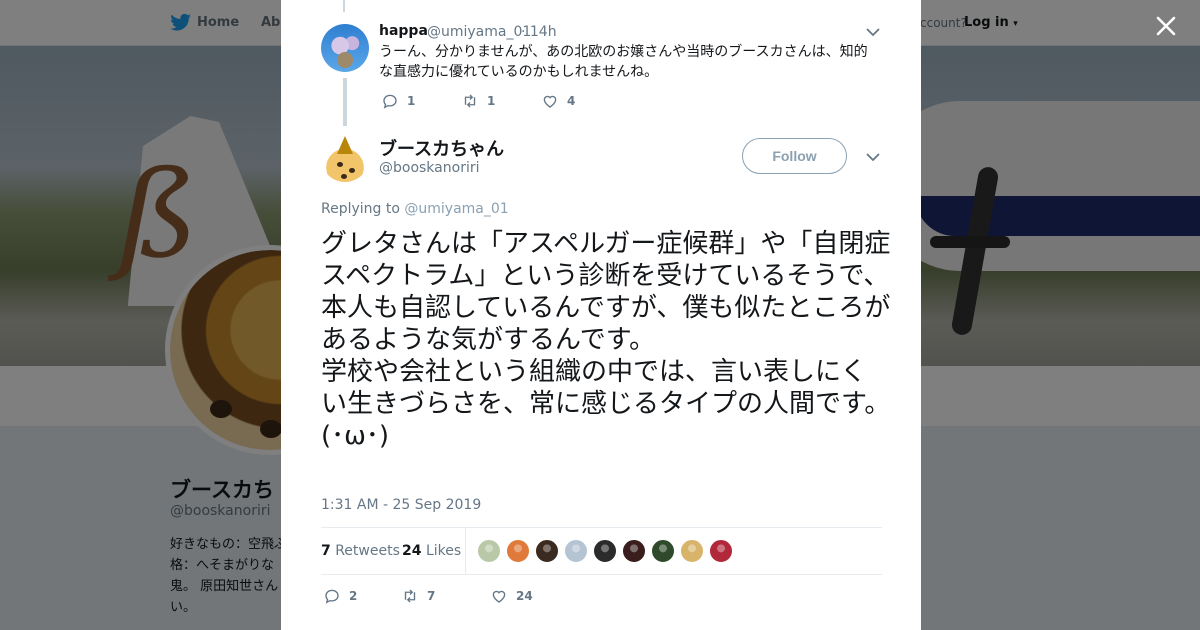  What do you see at coordinates (429, 168) in the screenshot?
I see `tweet-author-handle: @booskanoriri` at bounding box center [429, 168].